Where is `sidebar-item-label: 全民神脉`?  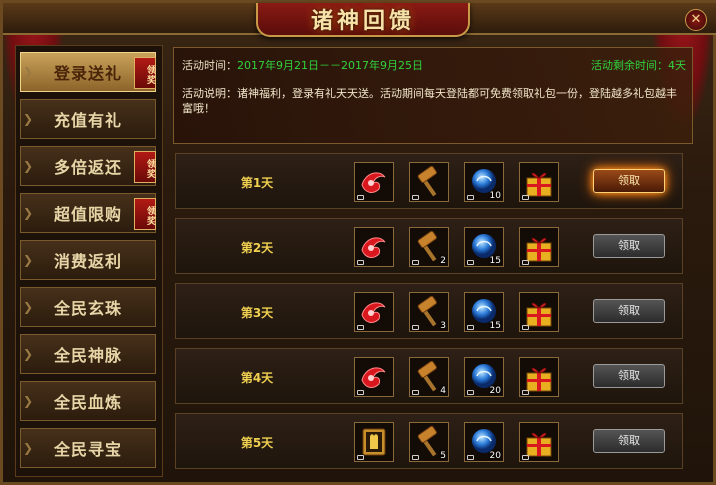
sidebar-item-label: 全民神脉 is located at coordinates (87, 355).